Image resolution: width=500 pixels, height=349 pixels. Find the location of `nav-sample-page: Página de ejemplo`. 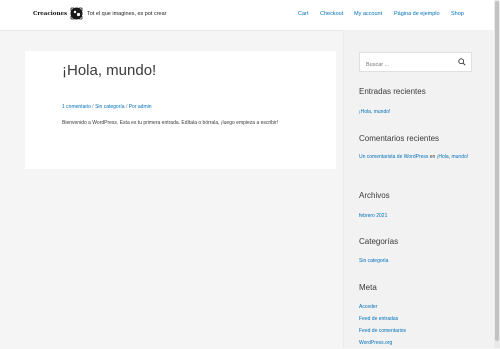

nav-sample-page: Página de ejemplo is located at coordinates (417, 14).